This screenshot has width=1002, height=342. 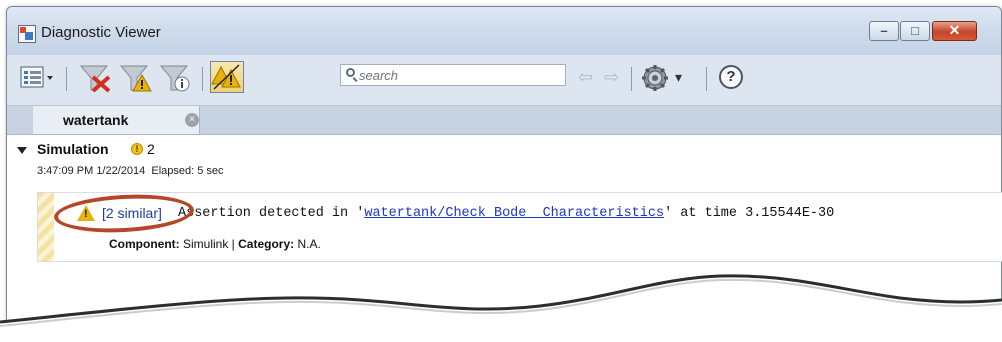 I want to click on maximize-button: □, so click(x=915, y=31).